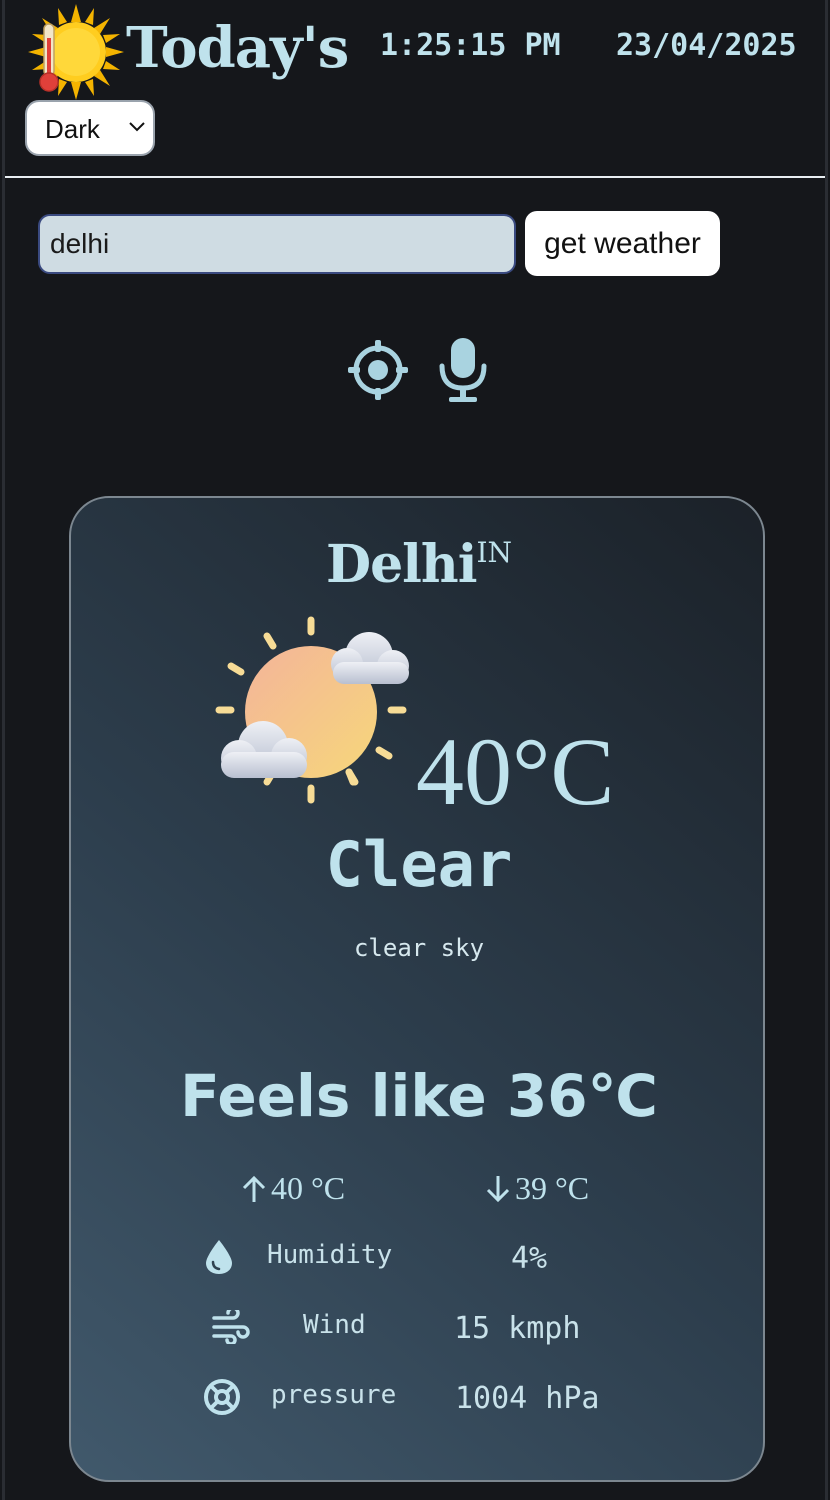  I want to click on header: Today's 1:25:15 PM 23/04/2025 Dark, so click(415, 89).